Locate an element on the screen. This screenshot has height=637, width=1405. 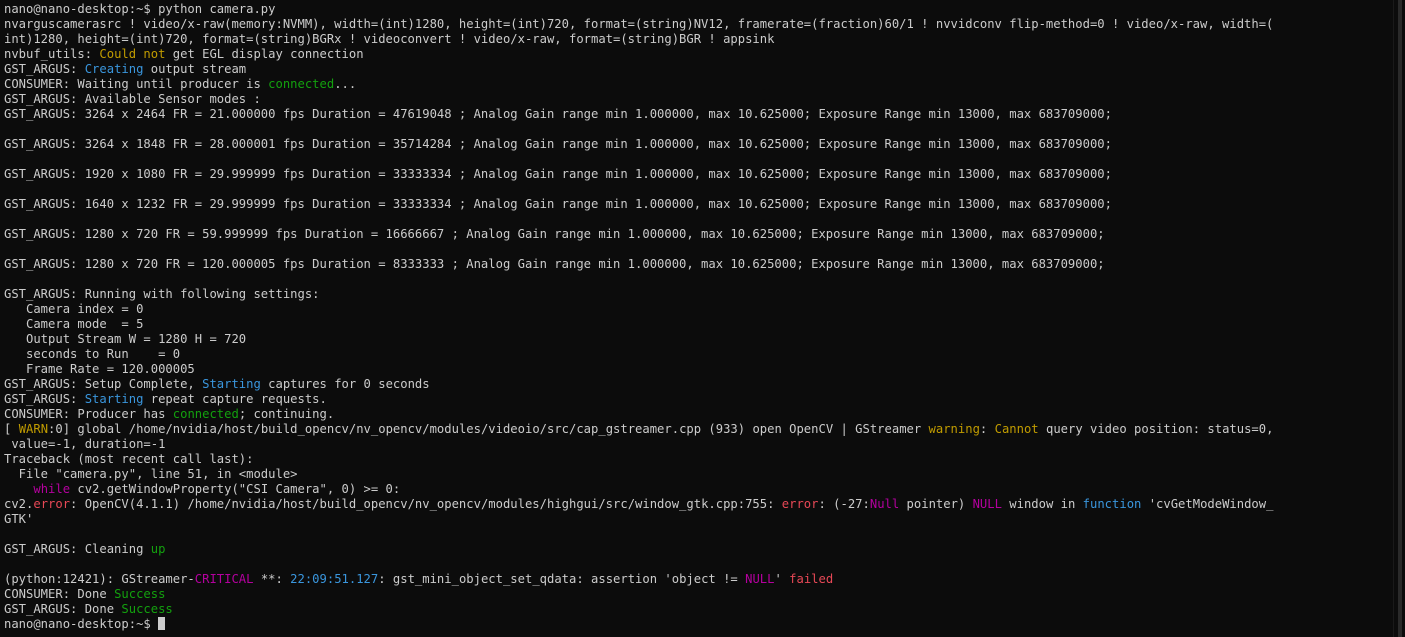
terminal-line: GST_ARGUS: Done Success is located at coordinates (698, 609).